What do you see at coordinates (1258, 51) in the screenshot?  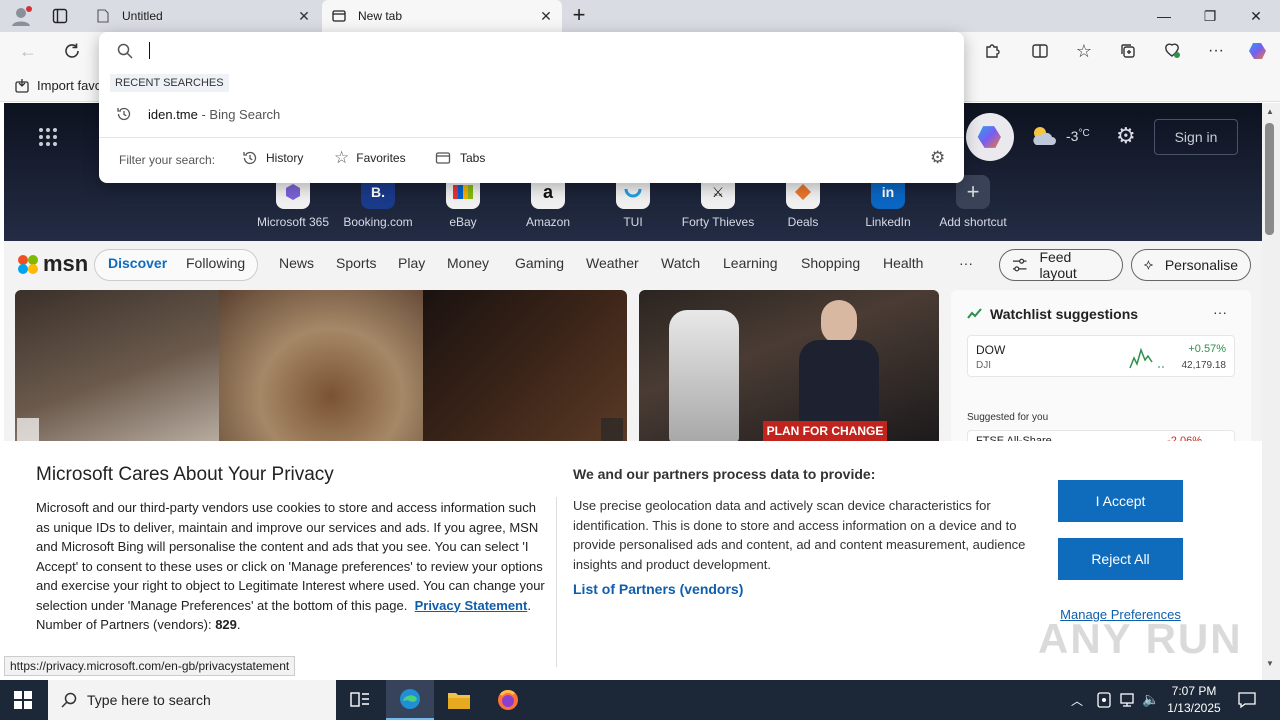 I see `copilot-icon` at bounding box center [1258, 51].